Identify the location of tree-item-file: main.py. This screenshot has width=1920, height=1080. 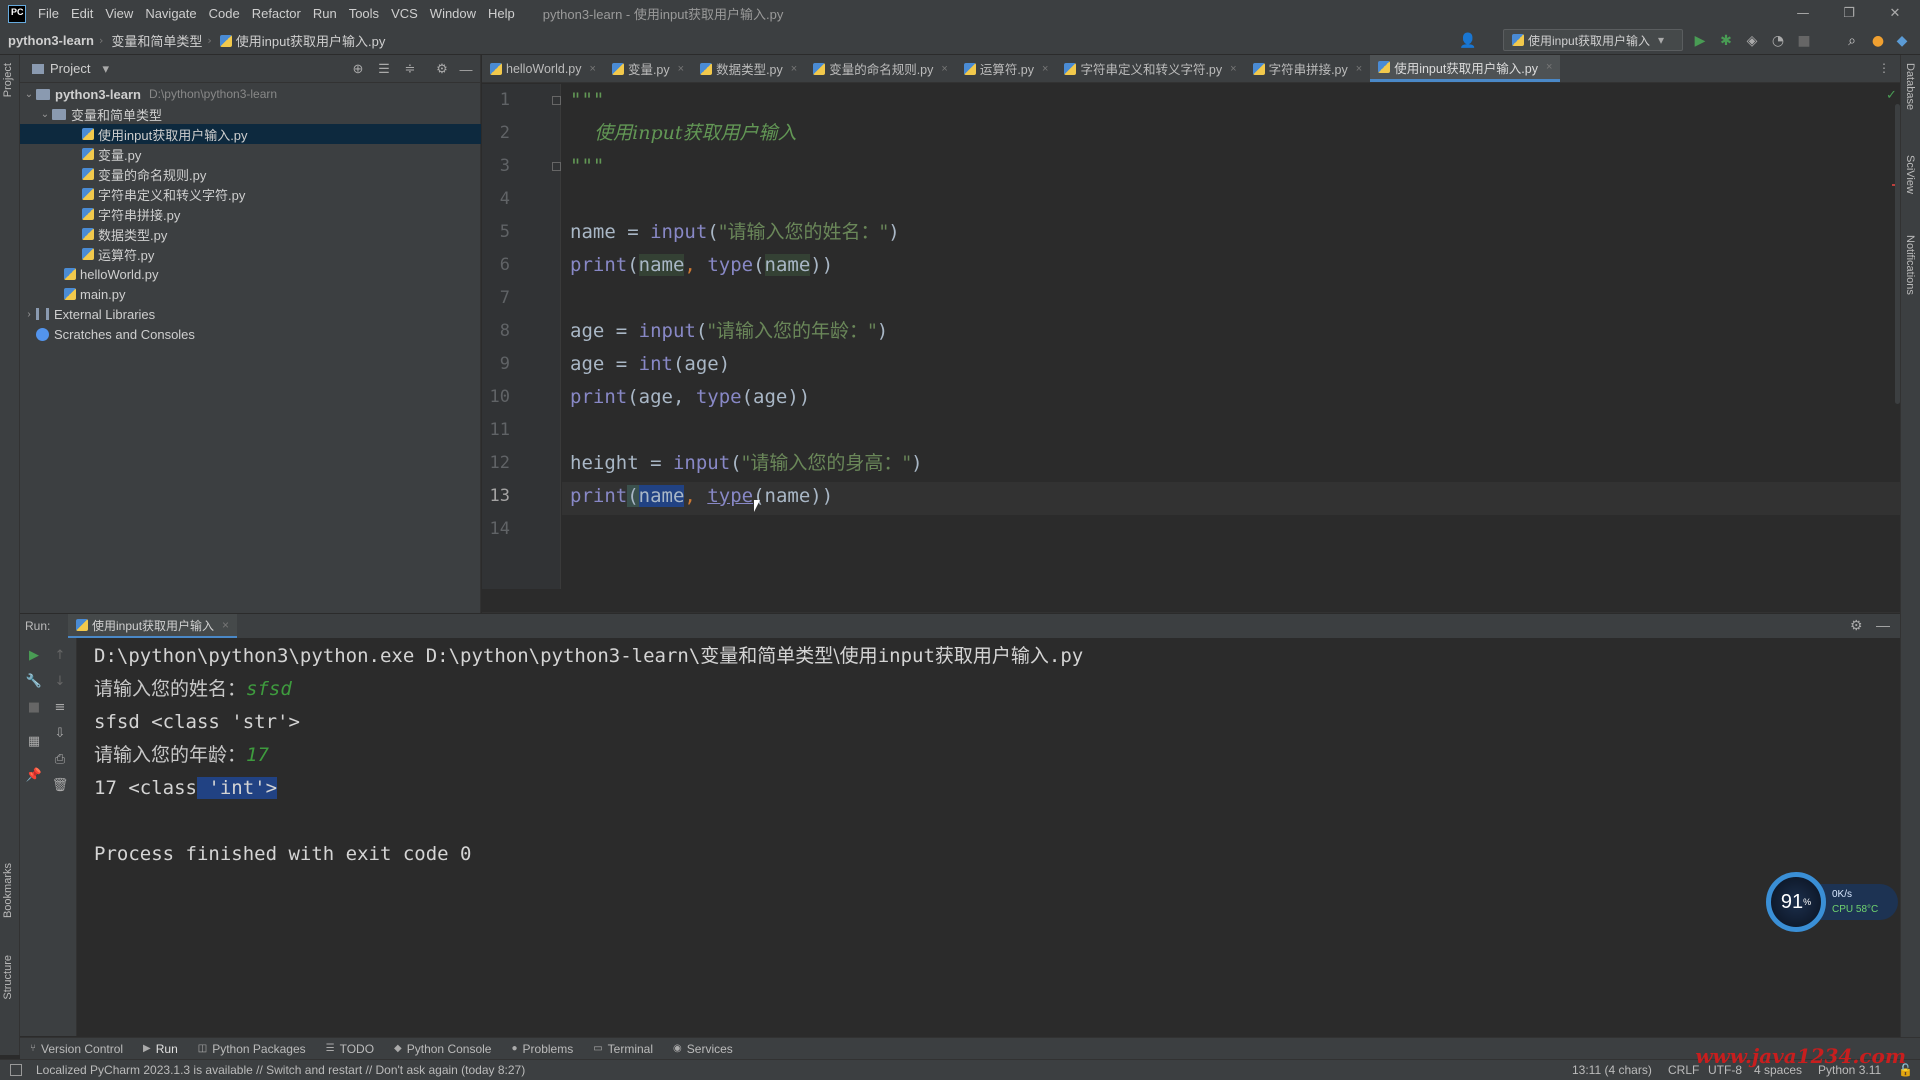
(250, 294).